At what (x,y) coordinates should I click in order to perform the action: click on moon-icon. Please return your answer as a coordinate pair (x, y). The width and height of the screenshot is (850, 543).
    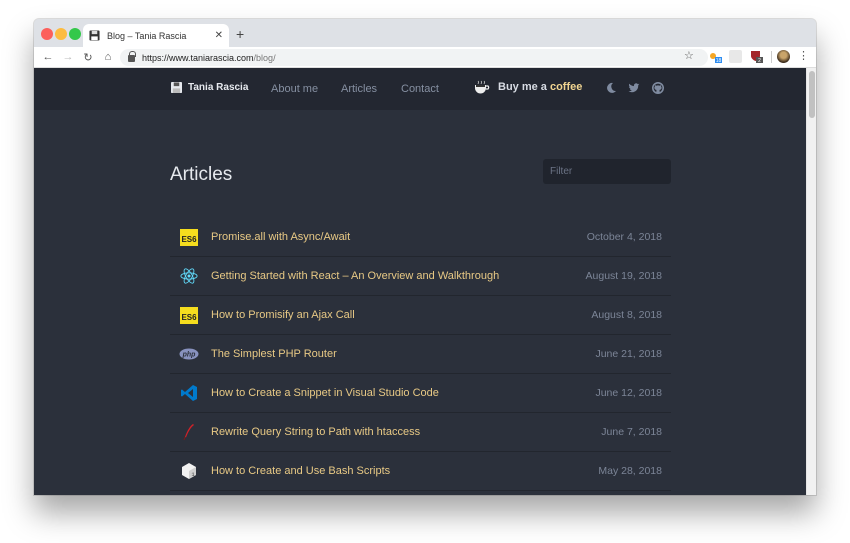
    Looking at the image, I should click on (611, 88).